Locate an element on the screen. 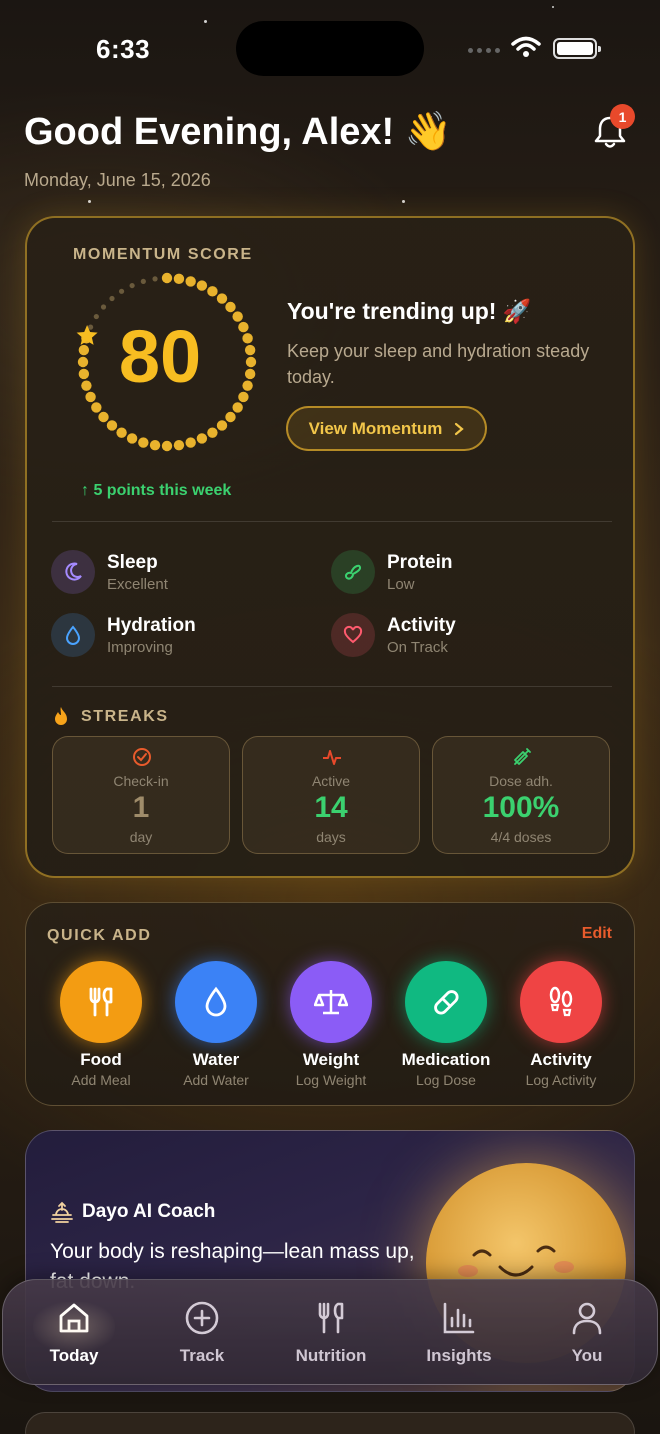  metric-activity: Activity On Track is located at coordinates (393, 635).